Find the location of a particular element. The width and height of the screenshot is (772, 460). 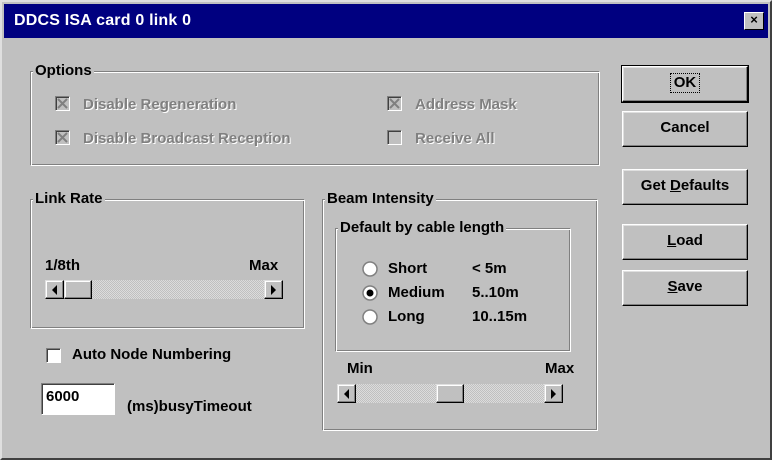

load-label-post: oad is located at coordinates (689, 240).